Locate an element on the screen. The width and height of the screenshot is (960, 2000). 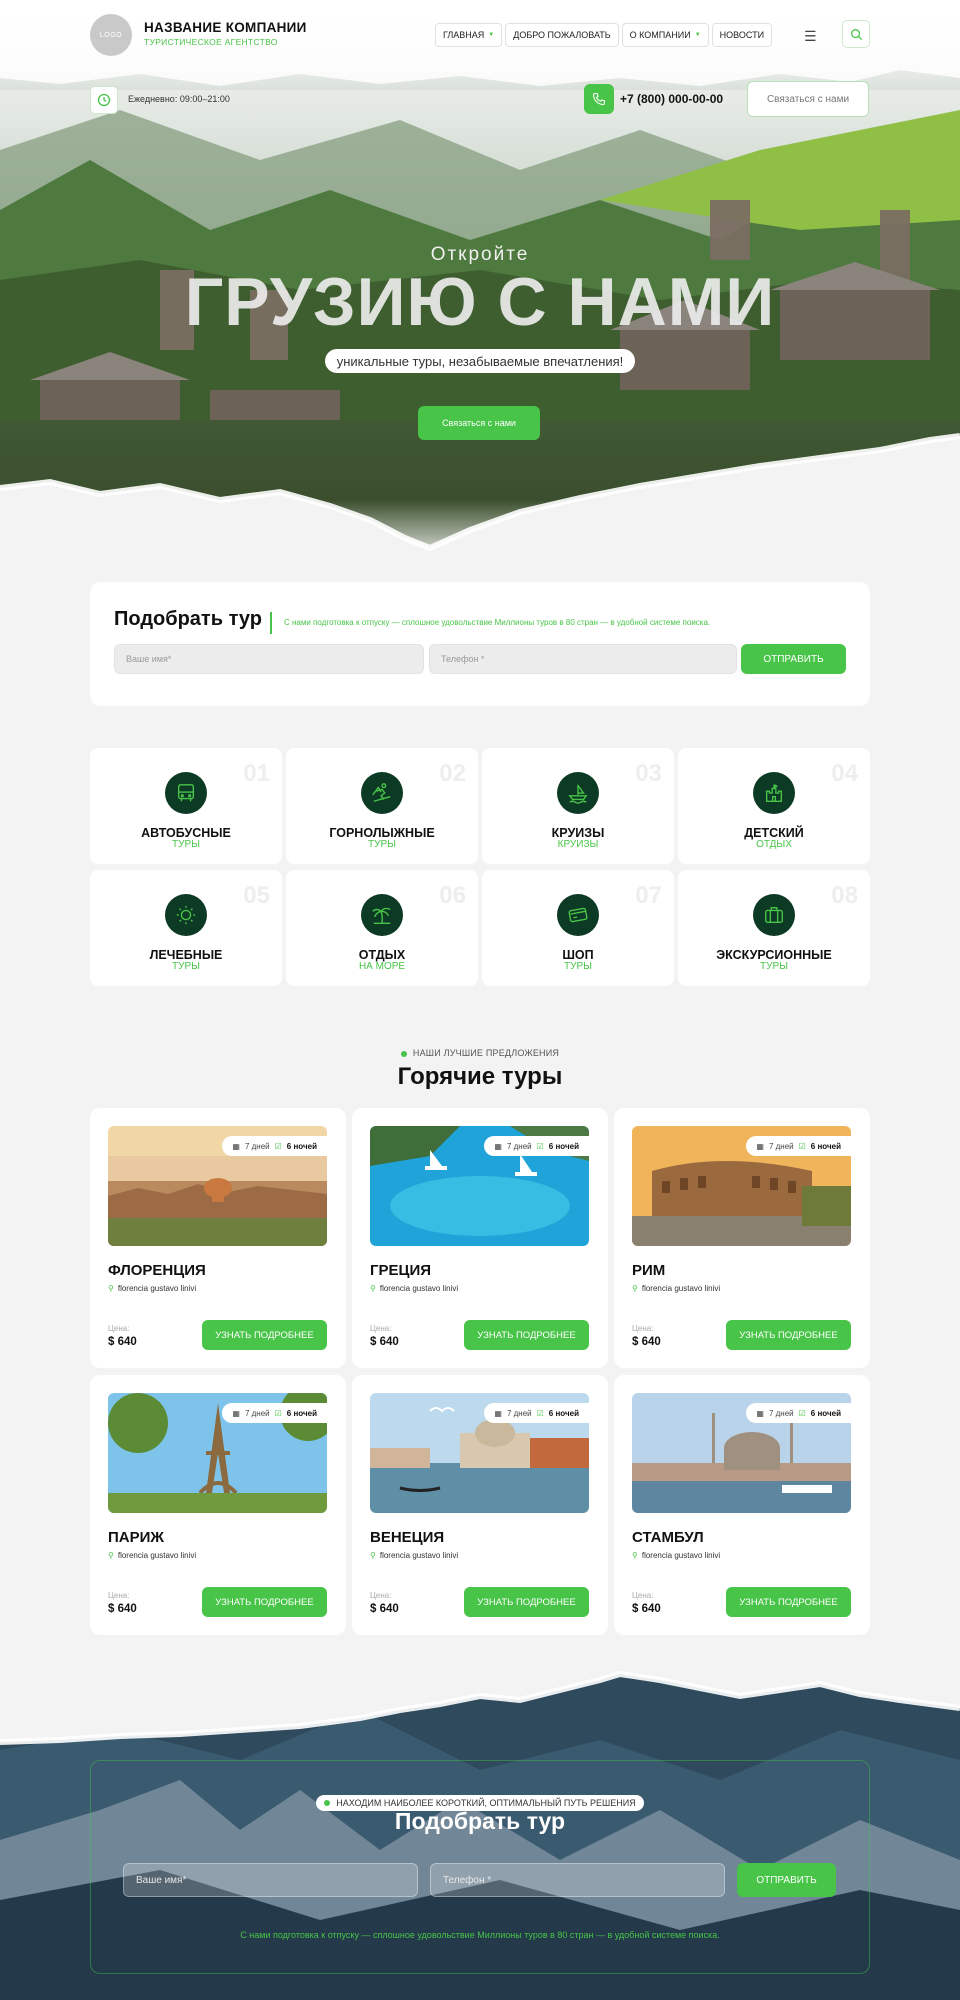
nav-item-news: НОВОСТИ is located at coordinates (742, 35).